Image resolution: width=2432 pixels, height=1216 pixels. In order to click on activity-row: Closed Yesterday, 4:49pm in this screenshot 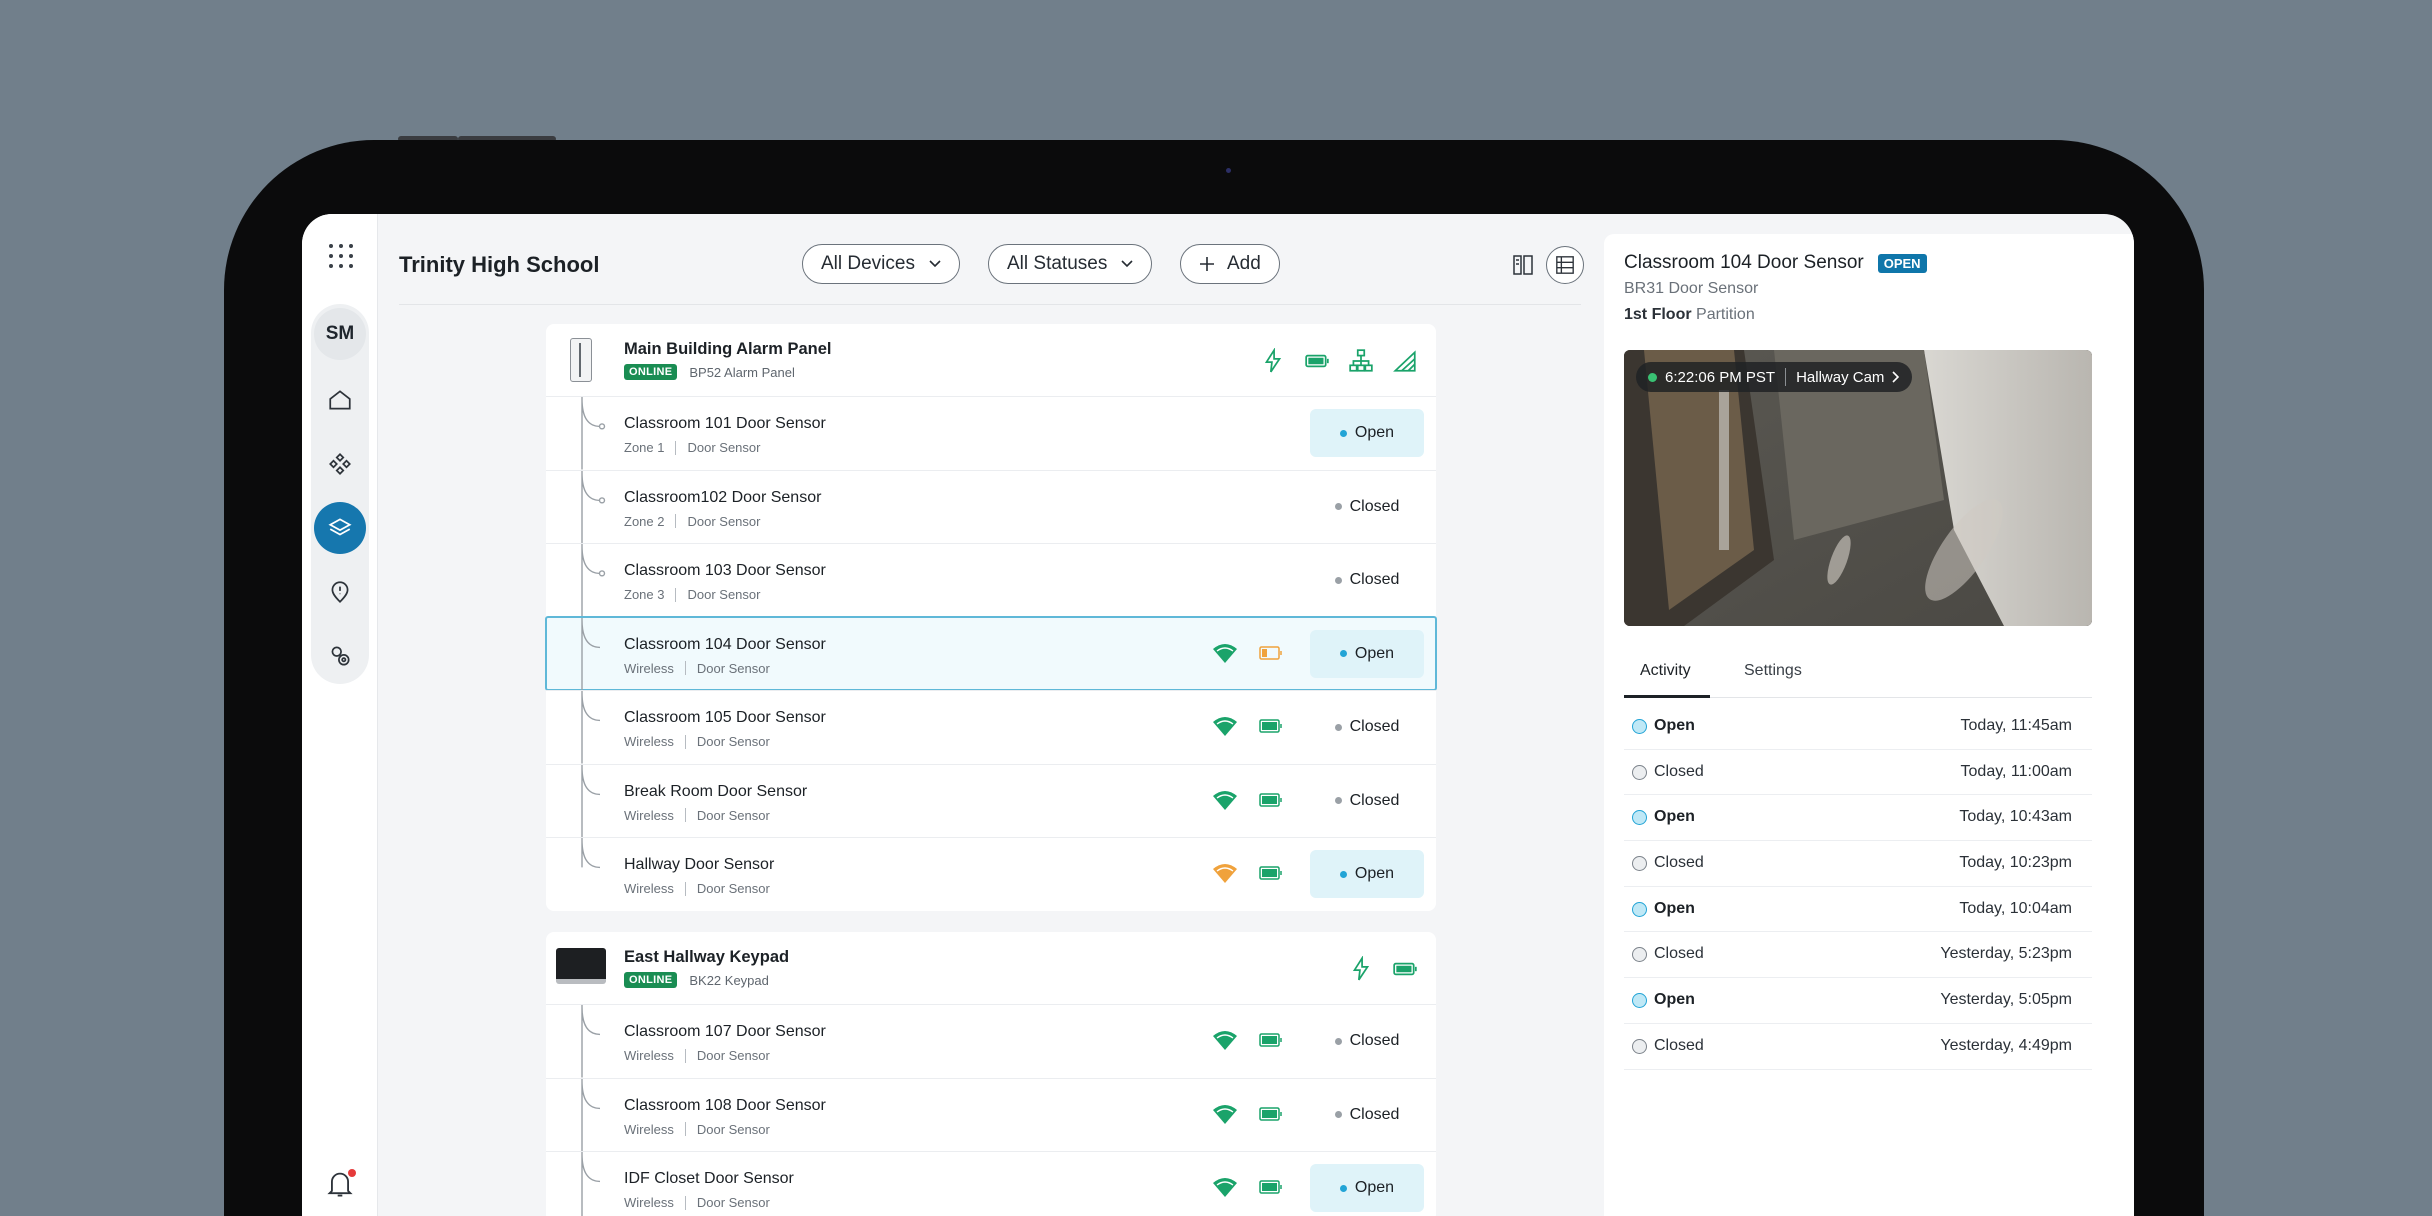, I will do `click(1858, 1047)`.